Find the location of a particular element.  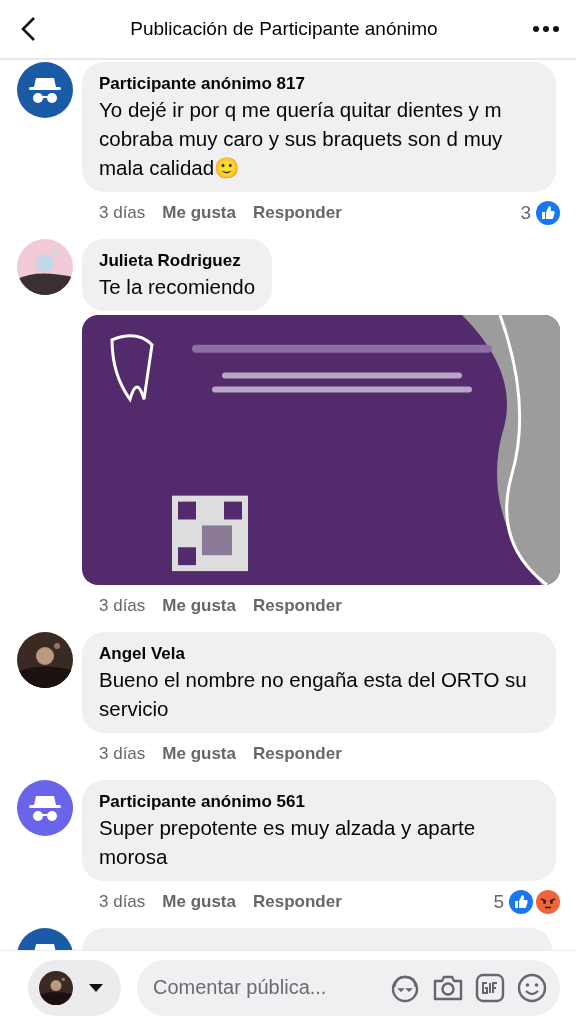

reaction-count: 3 is located at coordinates (525, 213).